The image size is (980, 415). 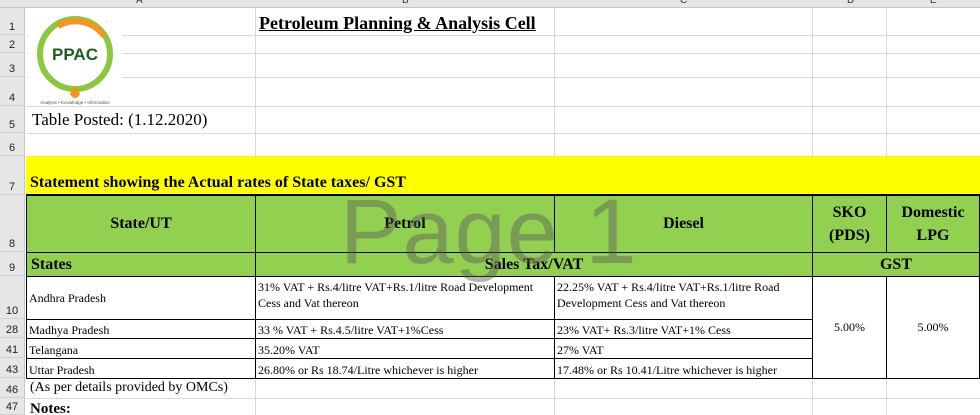 What do you see at coordinates (896, 264) in the screenshot?
I see `subheader-gst: GST` at bounding box center [896, 264].